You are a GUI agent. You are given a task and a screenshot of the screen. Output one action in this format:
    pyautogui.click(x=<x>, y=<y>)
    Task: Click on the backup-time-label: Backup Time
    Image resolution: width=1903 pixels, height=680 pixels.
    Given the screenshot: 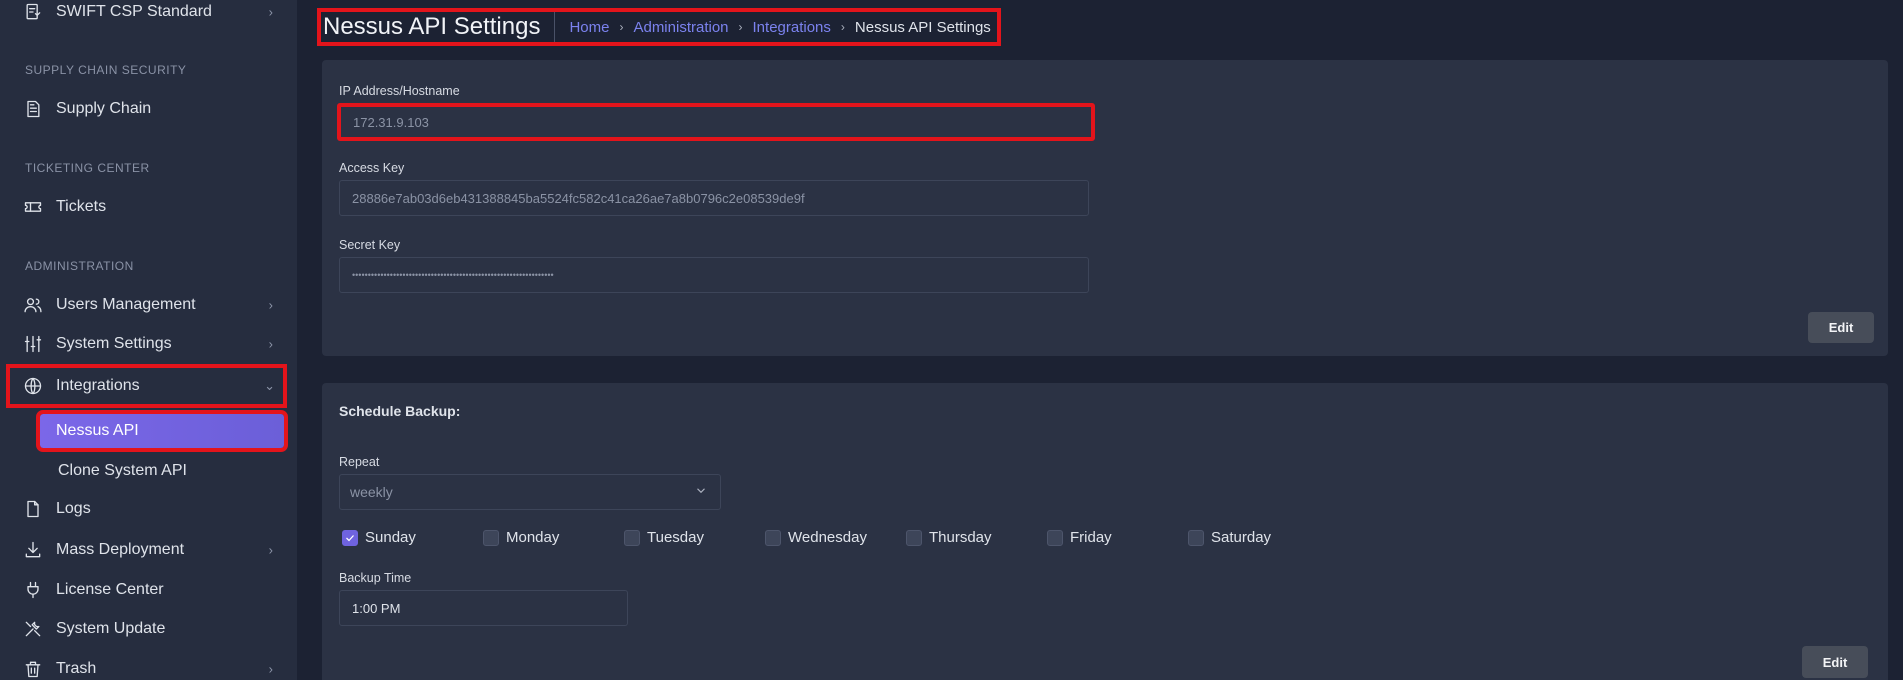 What is the action you would take?
    pyautogui.click(x=375, y=578)
    